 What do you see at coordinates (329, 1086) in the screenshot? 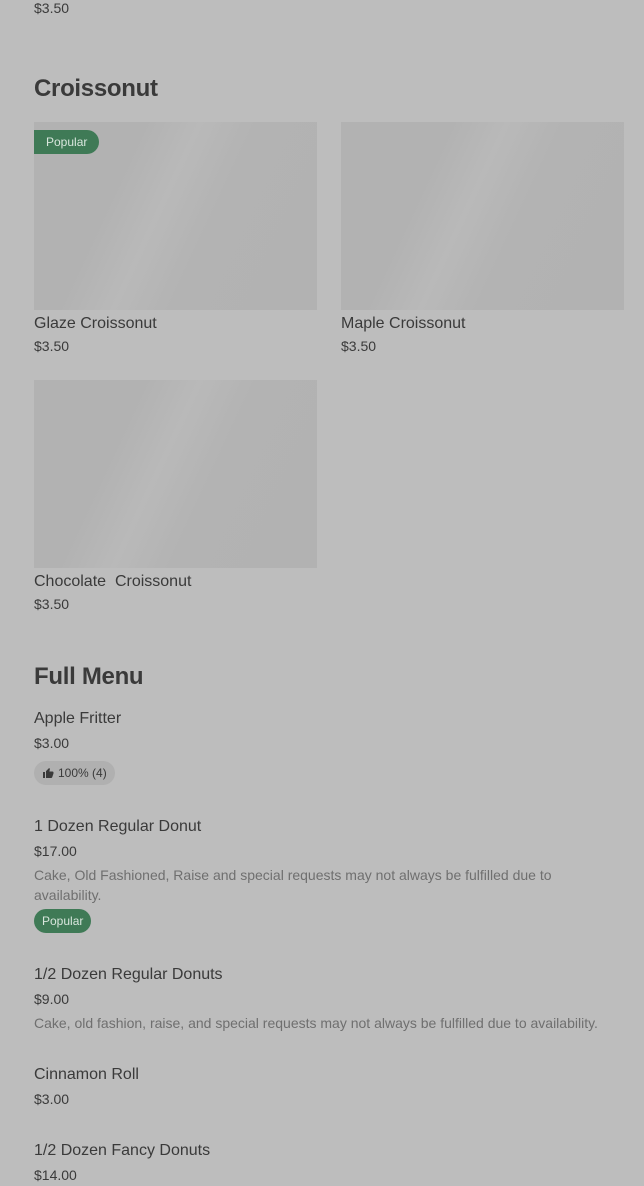
I see `menu-item-cinnamon-roll: Cinnamon Roll $3.00` at bounding box center [329, 1086].